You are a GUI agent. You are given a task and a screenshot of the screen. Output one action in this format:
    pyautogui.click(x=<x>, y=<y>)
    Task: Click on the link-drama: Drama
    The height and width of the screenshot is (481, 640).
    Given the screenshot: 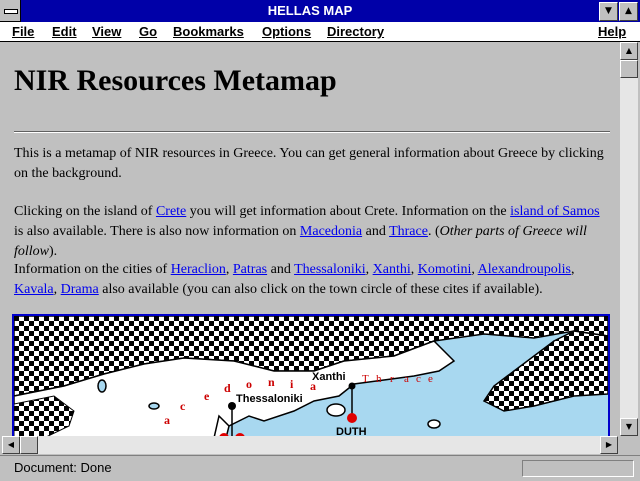 What is the action you would take?
    pyautogui.click(x=80, y=289)
    